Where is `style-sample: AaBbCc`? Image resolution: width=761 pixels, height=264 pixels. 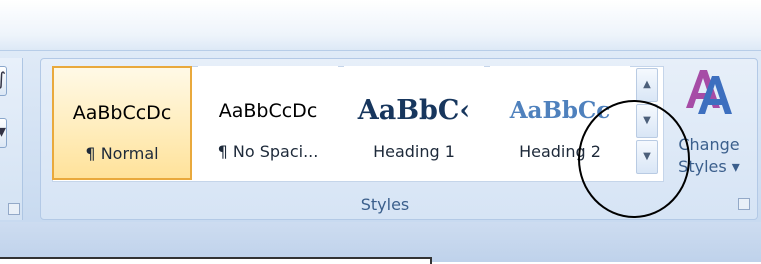 style-sample: AaBbCc is located at coordinates (560, 110).